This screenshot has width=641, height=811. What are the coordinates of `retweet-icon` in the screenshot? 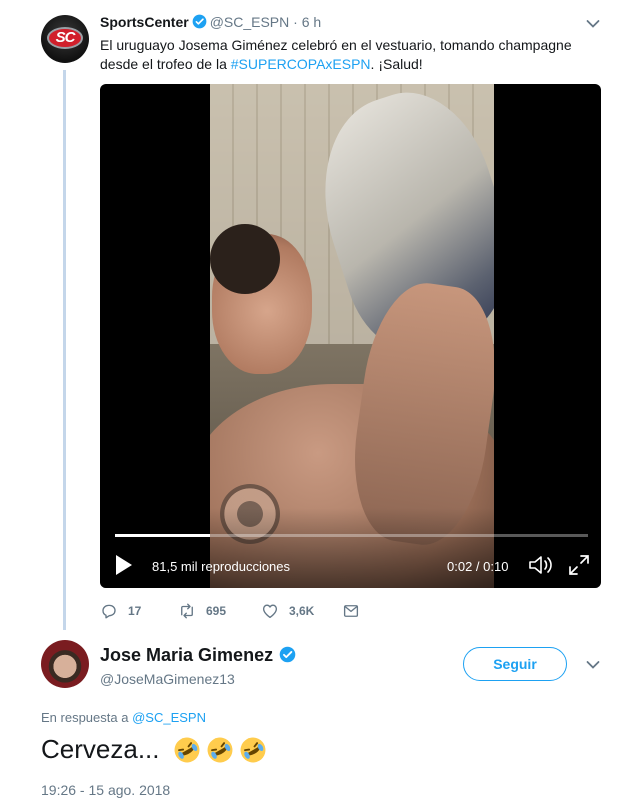 It's located at (187, 611).